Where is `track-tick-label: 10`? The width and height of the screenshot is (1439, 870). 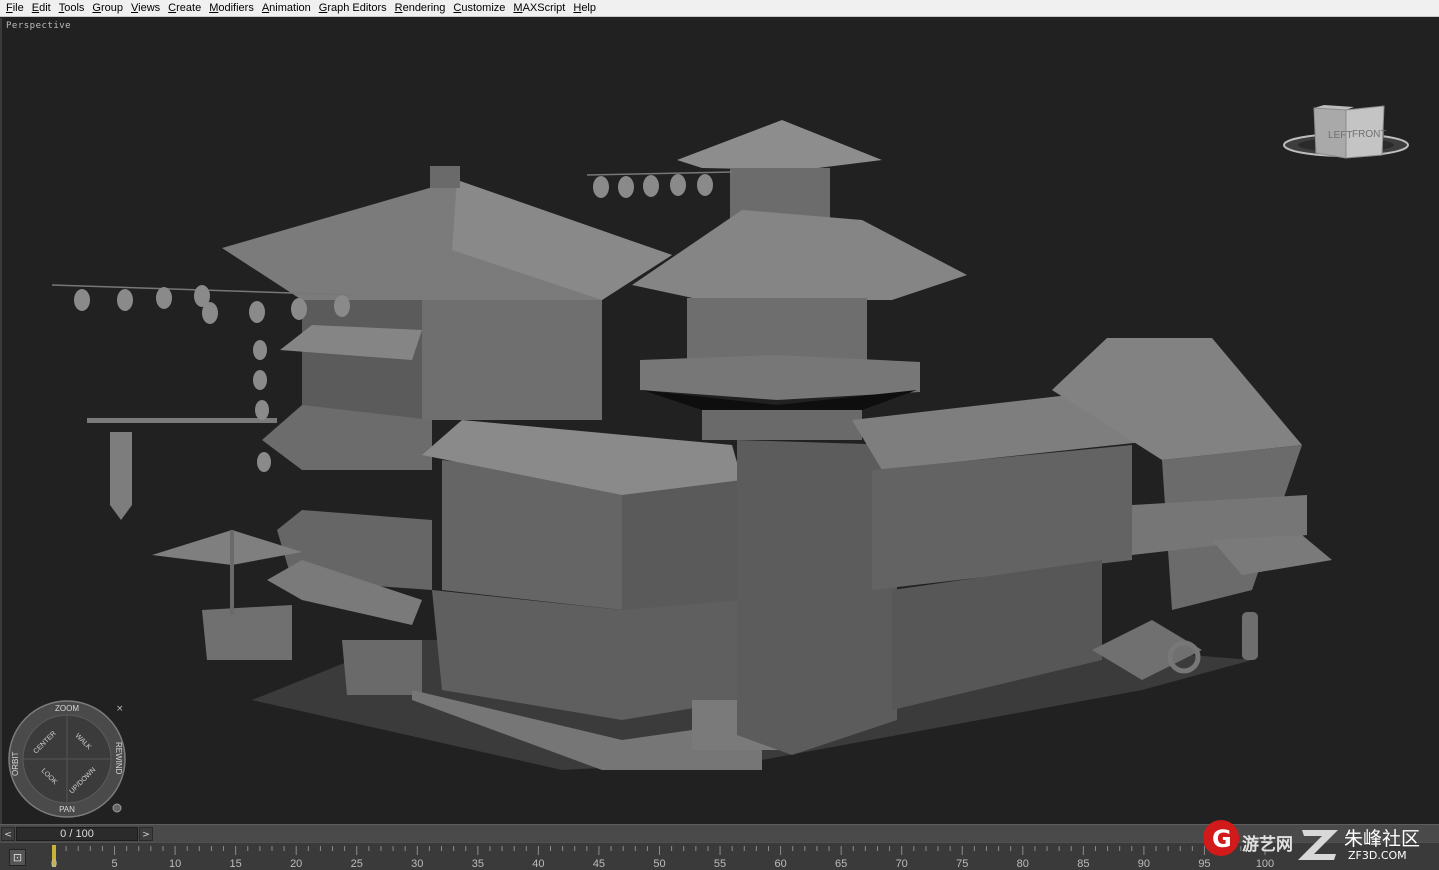
track-tick-label: 10 is located at coordinates (175, 864).